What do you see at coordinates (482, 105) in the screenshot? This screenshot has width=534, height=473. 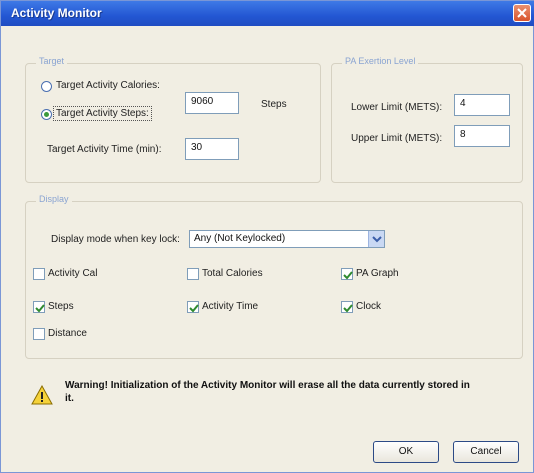 I see `lower-limit-input: 4` at bounding box center [482, 105].